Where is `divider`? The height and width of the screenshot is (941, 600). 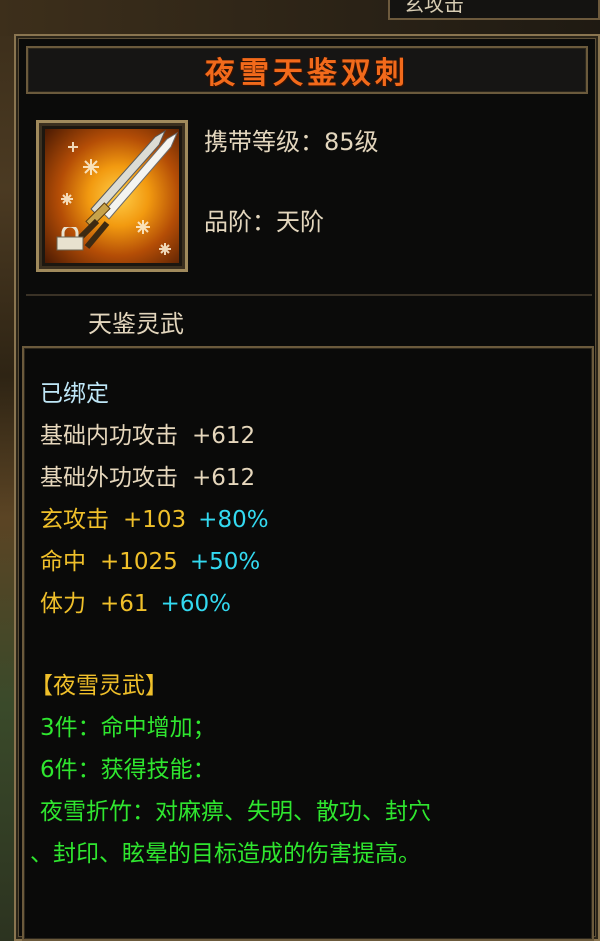 divider is located at coordinates (309, 295).